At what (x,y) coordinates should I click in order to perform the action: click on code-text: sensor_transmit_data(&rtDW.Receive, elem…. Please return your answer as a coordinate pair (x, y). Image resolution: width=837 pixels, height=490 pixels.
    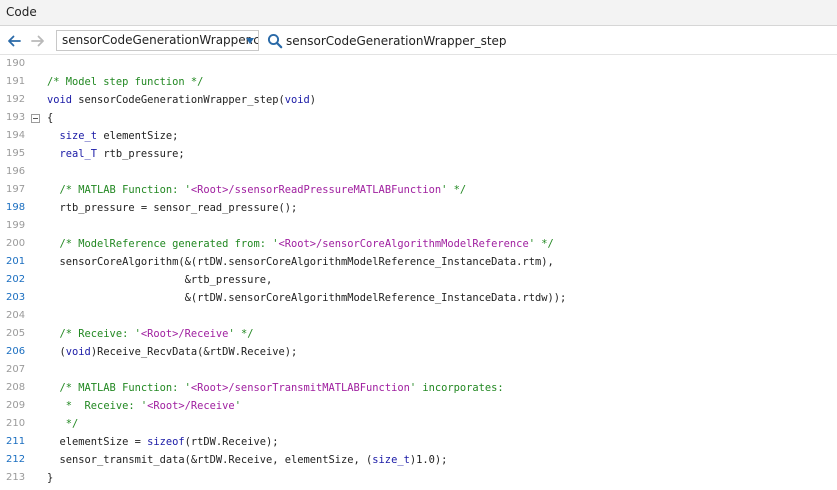
    Looking at the image, I should click on (247, 460).